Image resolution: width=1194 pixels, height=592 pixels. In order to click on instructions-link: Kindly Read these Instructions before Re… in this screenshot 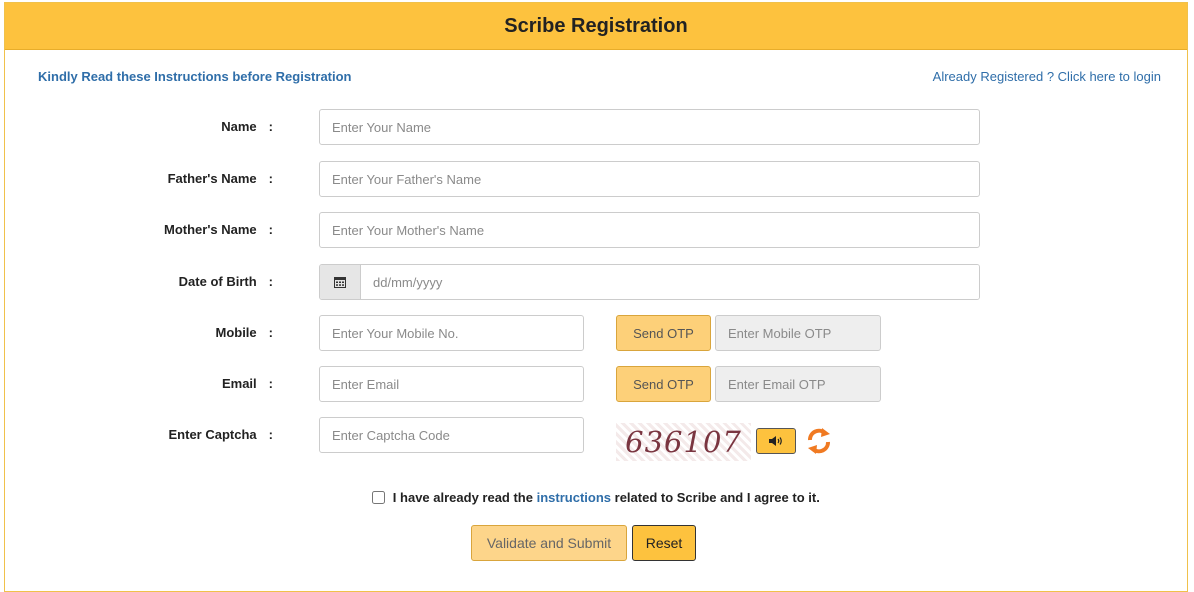, I will do `click(195, 76)`.